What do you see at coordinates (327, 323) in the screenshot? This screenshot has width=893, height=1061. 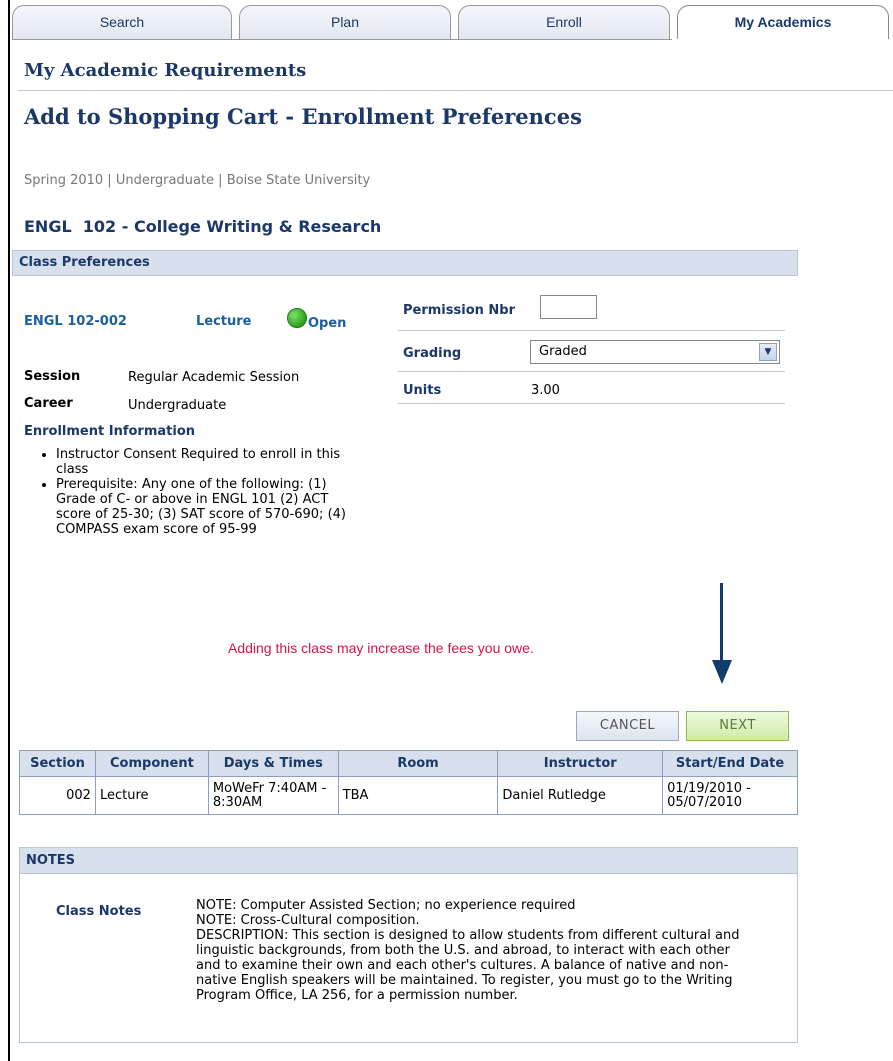 I see `status-label: Open` at bounding box center [327, 323].